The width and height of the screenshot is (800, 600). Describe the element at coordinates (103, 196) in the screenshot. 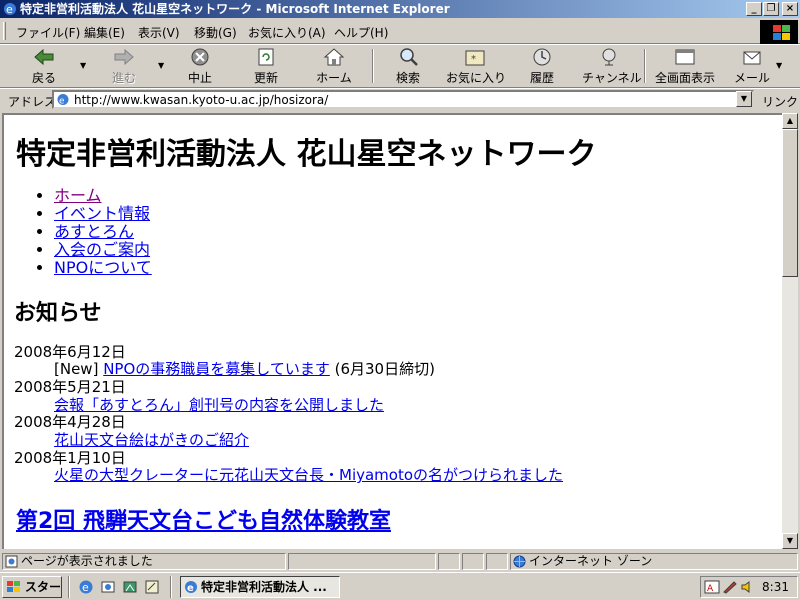

I see `nav-item-home: ホーム` at that location.